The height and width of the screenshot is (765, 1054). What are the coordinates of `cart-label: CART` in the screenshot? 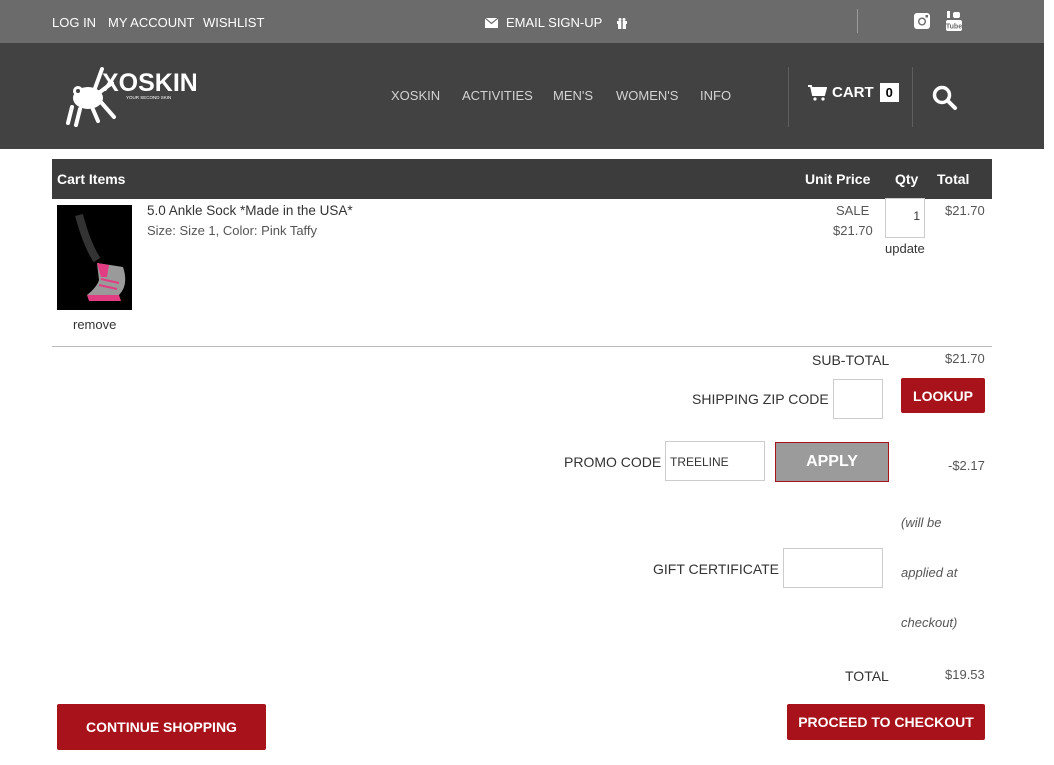 It's located at (853, 92).